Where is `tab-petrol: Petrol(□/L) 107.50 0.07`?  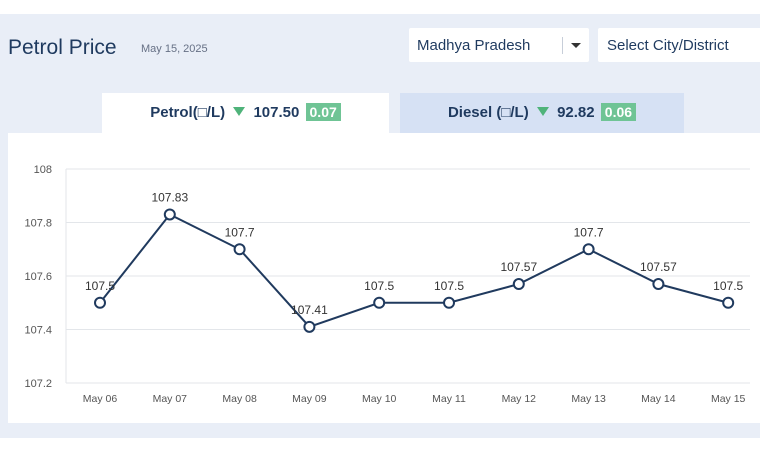 tab-petrol: Petrol(□/L) 107.50 0.07 is located at coordinates (245, 113).